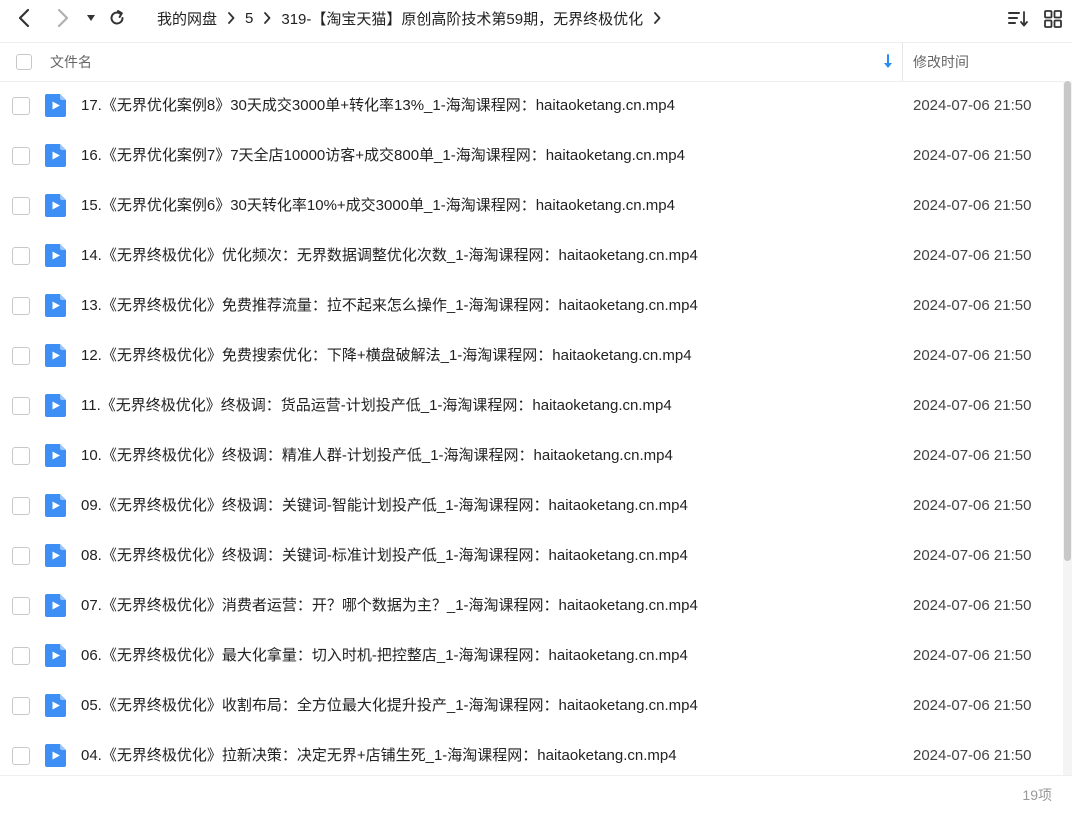 The image size is (1072, 814). I want to click on view-toggle-button, so click(1053, 19).